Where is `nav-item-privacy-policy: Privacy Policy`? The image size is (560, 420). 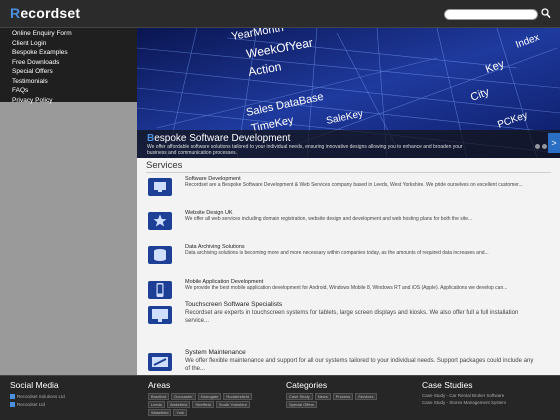
nav-item-privacy-policy: Privacy Policy is located at coordinates (68, 101).